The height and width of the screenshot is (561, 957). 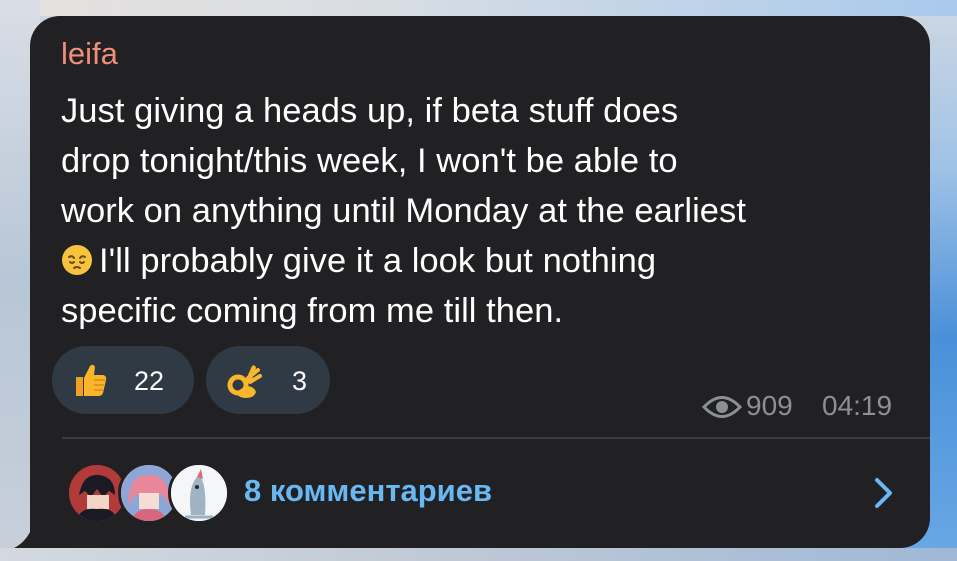 I want to click on comments-link: 8 комментариев, so click(x=368, y=491).